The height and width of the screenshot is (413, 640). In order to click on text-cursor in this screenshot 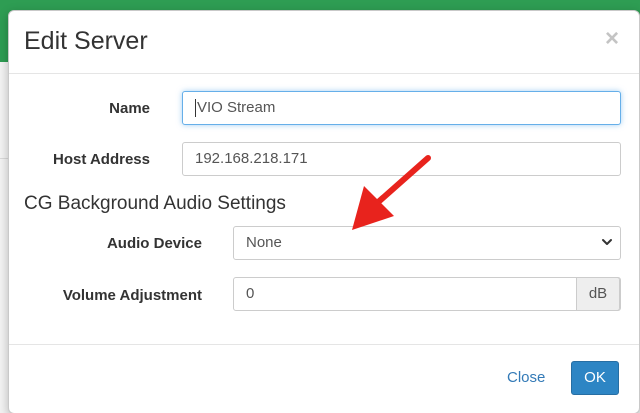, I will do `click(195, 108)`.